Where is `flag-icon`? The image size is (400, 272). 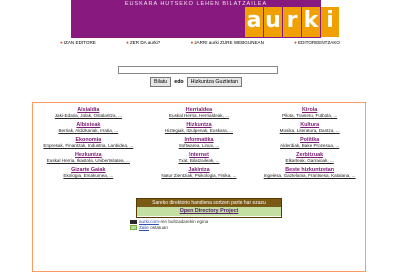
flag-icon is located at coordinates (133, 221).